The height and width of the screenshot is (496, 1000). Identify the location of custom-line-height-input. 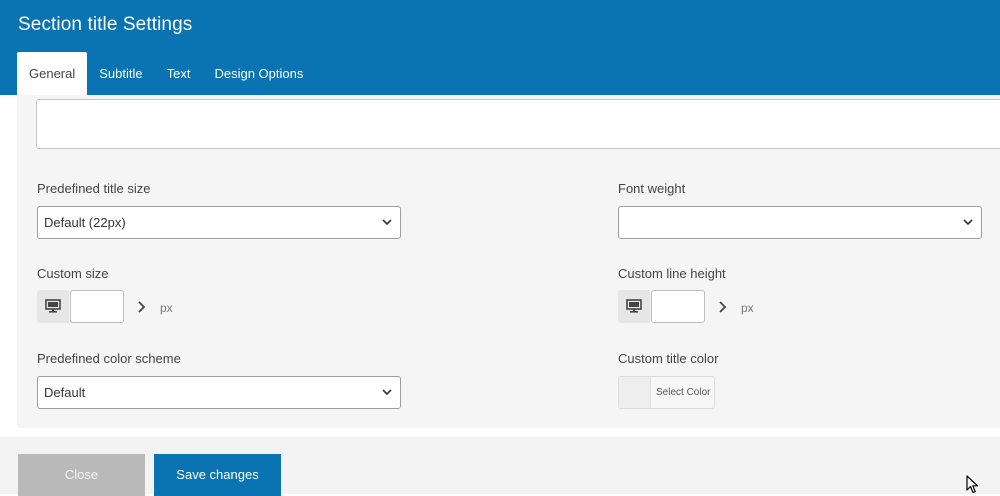
(678, 306).